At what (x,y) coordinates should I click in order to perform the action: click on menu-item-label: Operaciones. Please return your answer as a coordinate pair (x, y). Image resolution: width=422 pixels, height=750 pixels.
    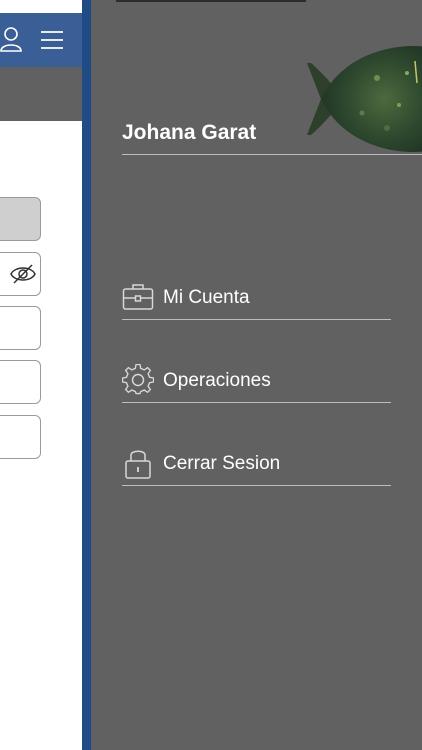
    Looking at the image, I should click on (217, 380).